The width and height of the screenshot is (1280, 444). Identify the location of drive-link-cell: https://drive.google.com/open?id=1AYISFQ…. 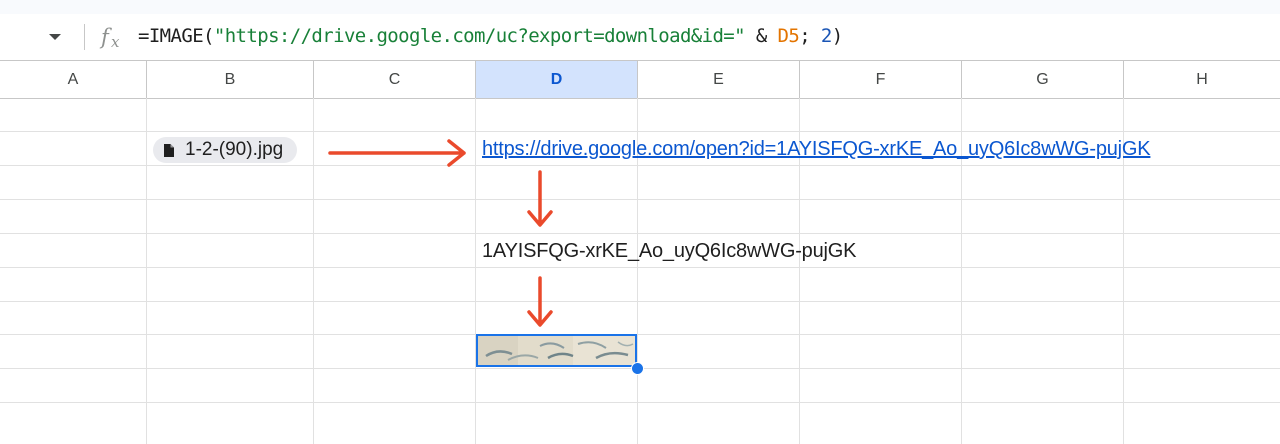
(816, 149).